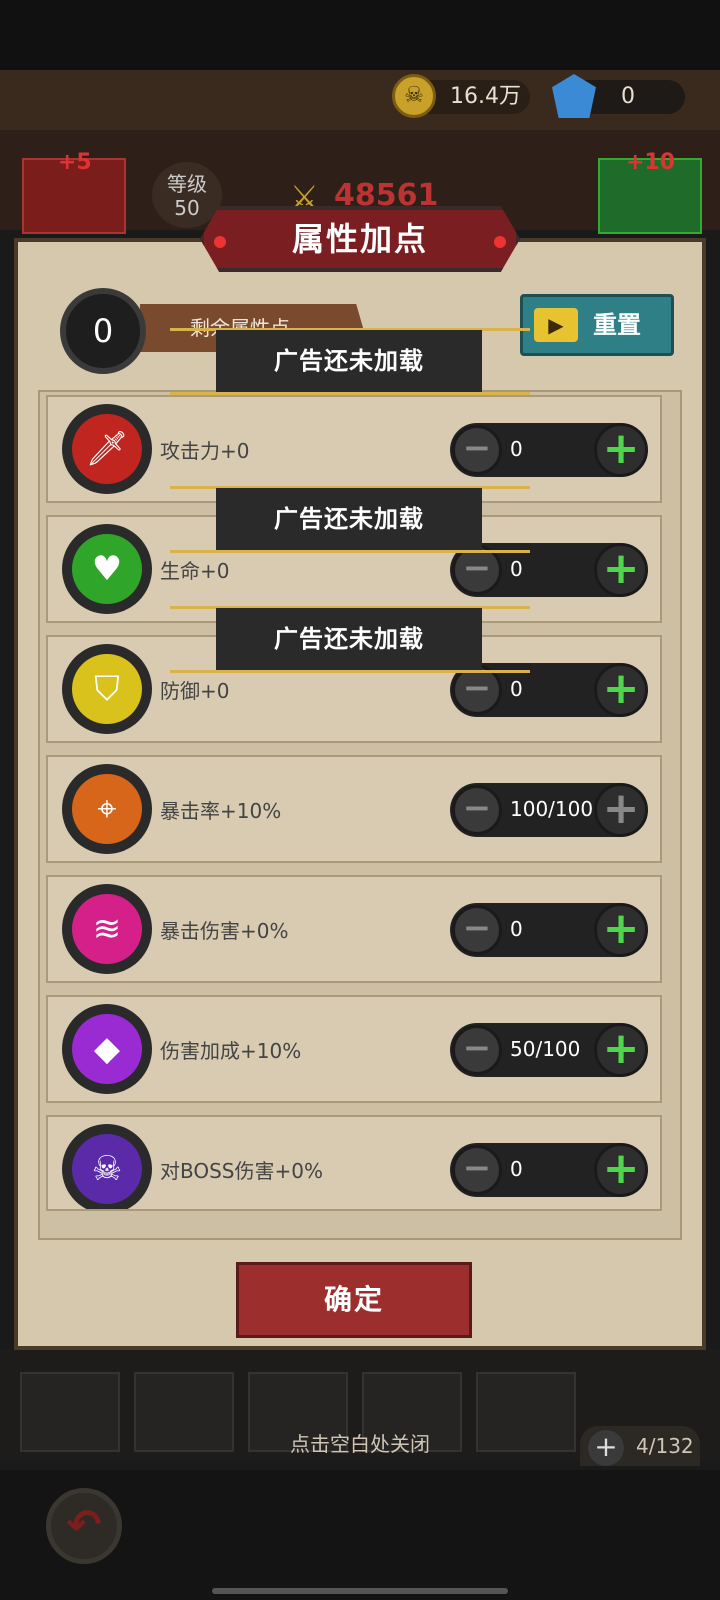 This screenshot has height=1600, width=720. I want to click on attribute-label: 生命+0, so click(195, 571).